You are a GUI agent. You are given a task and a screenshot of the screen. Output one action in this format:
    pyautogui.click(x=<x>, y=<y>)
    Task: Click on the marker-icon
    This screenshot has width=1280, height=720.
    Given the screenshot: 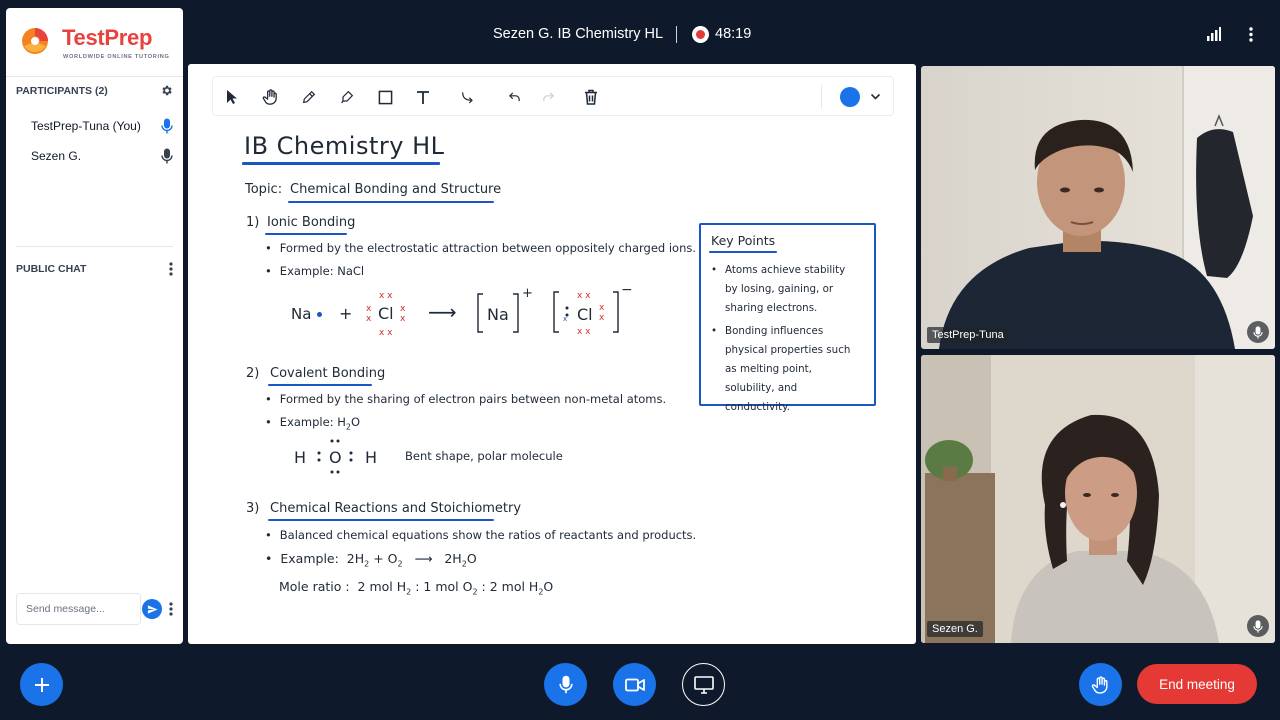 What is the action you would take?
    pyautogui.click(x=347, y=97)
    